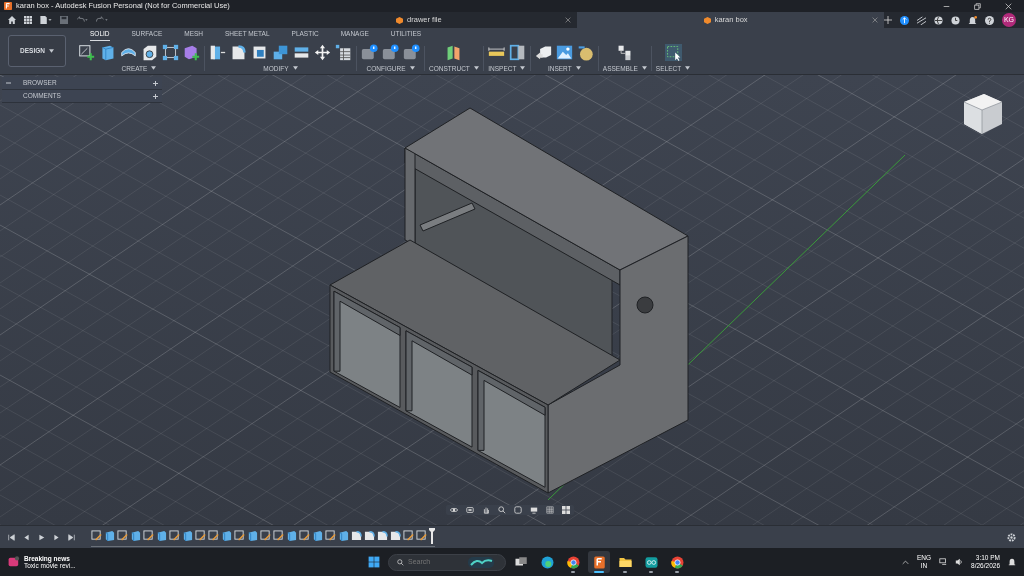  What do you see at coordinates (238, 52) in the screenshot?
I see `fillet-icon` at bounding box center [238, 52].